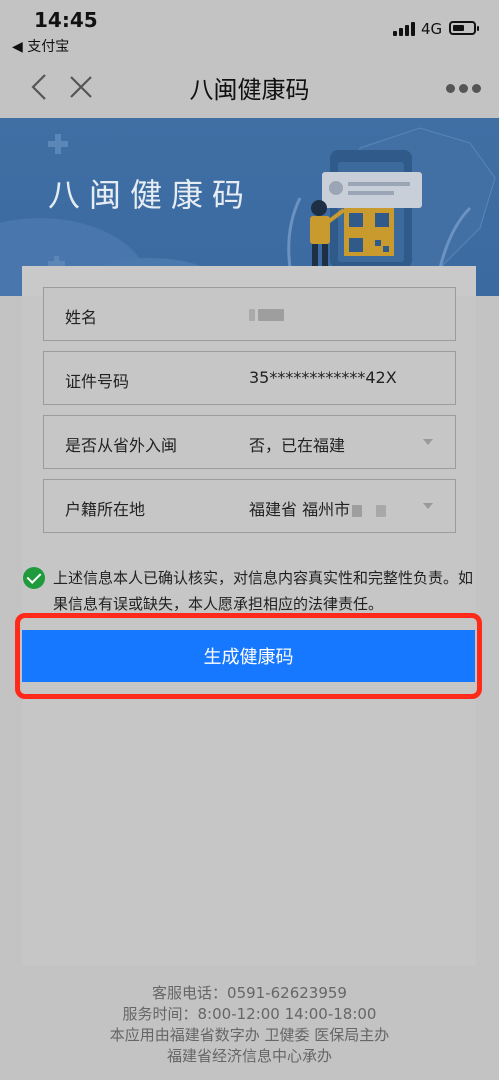  Describe the element at coordinates (34, 578) in the screenshot. I see `confirm-check-icon` at that location.